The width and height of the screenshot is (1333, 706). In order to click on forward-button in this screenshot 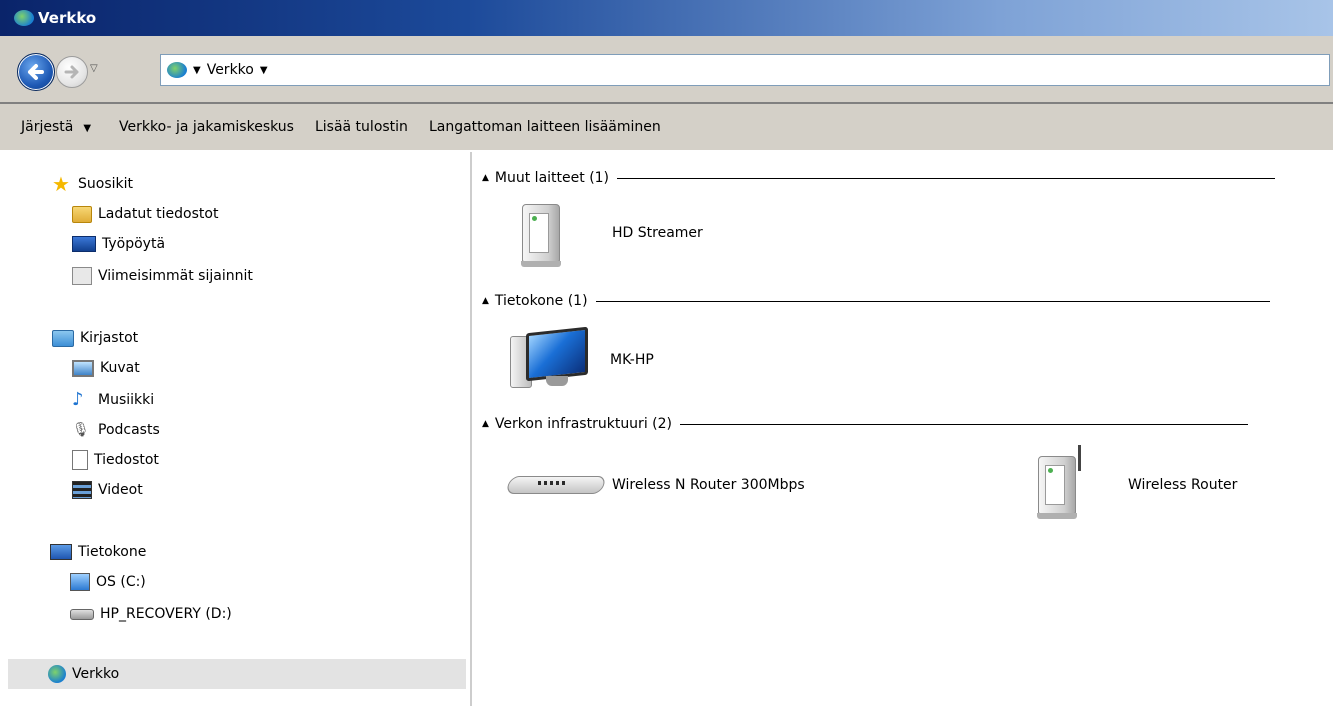, I will do `click(72, 72)`.